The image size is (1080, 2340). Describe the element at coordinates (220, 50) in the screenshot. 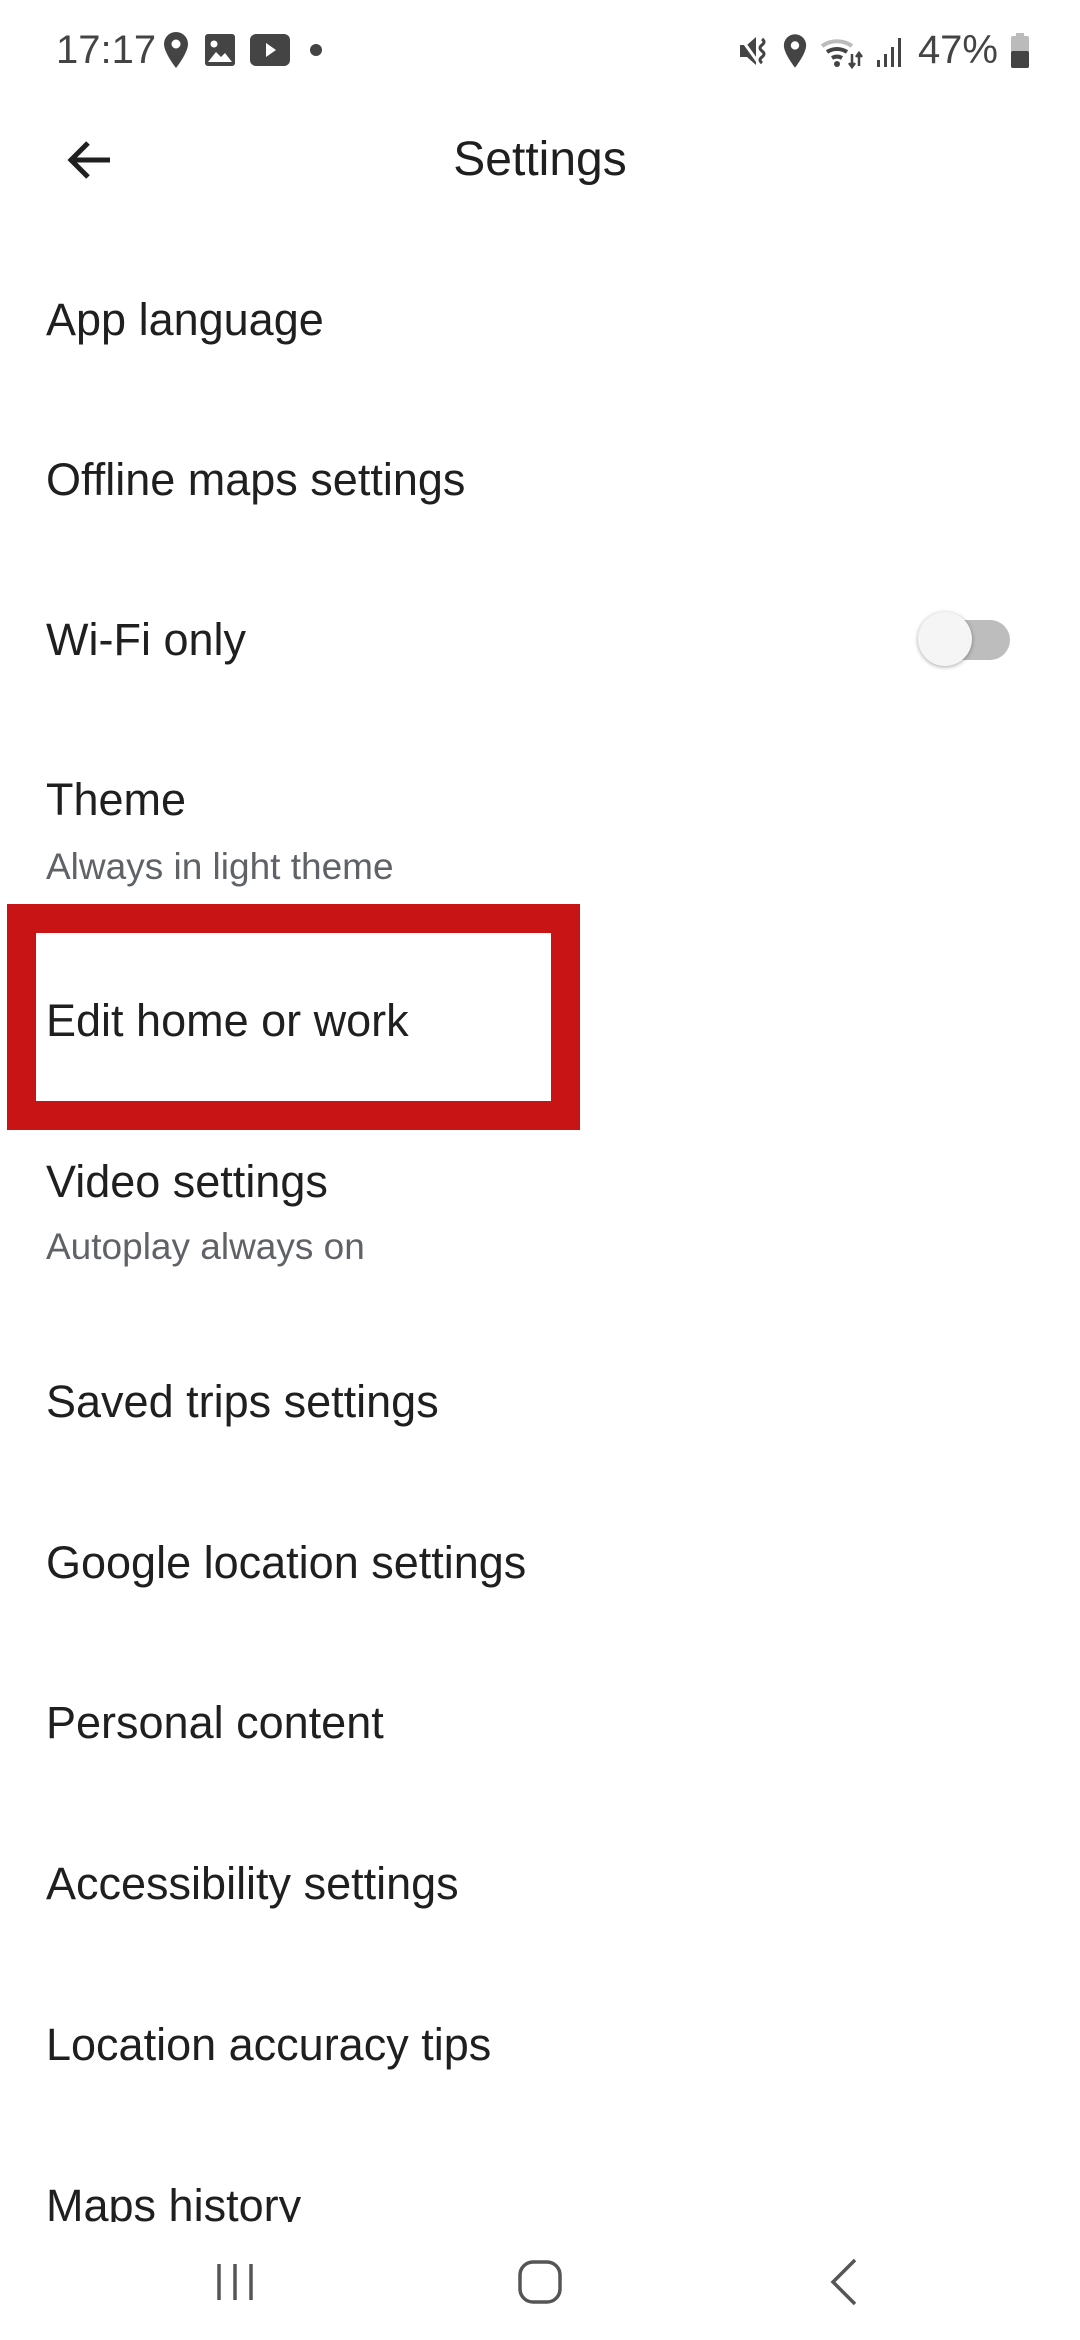

I see `gallery-icon` at that location.